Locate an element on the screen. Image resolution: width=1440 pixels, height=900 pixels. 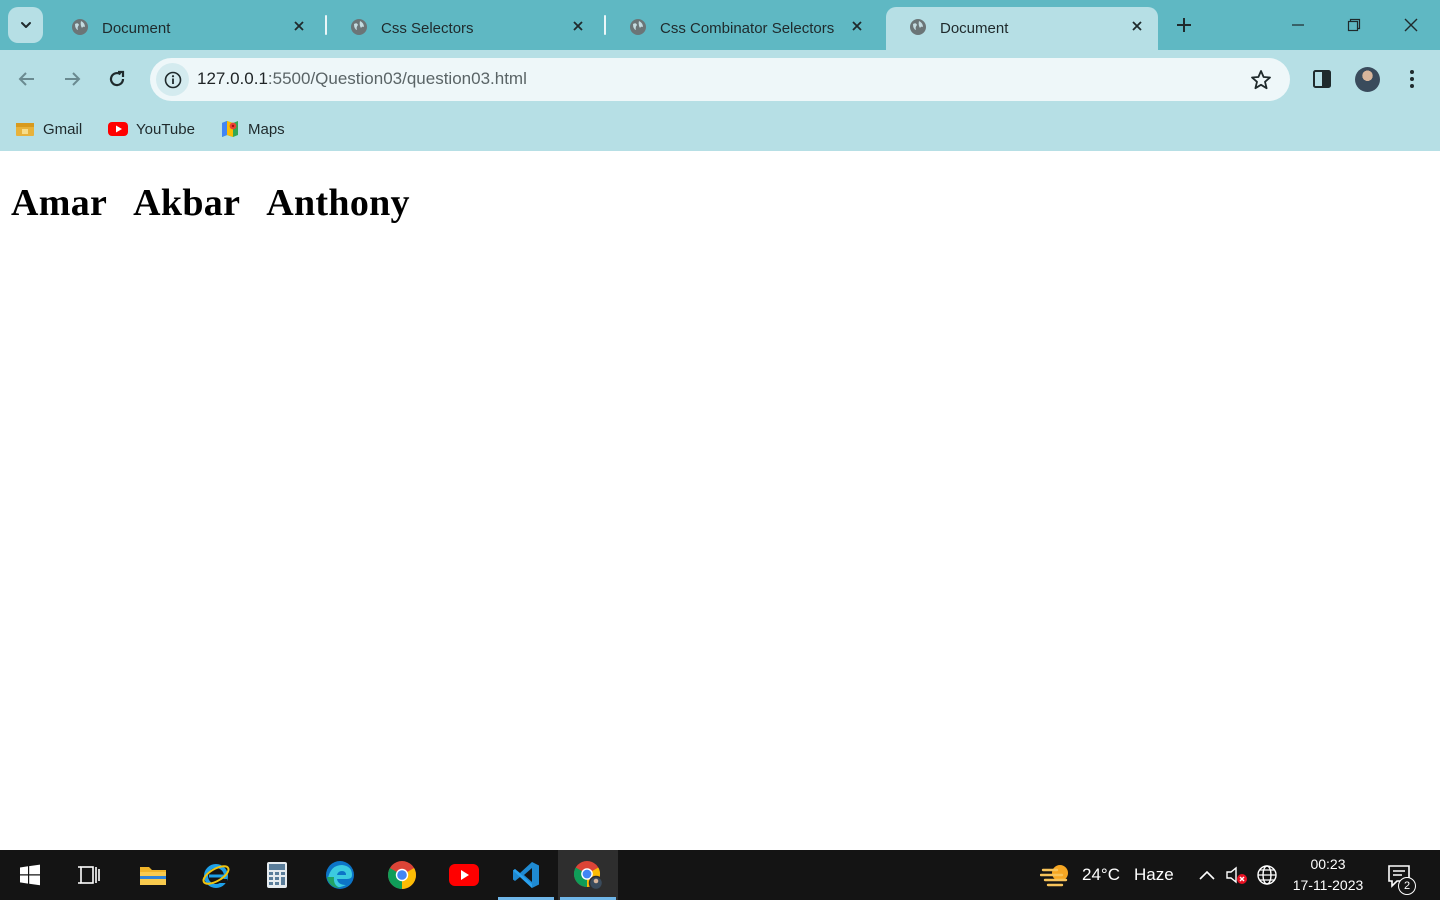
chevron-up-icon is located at coordinates (1207, 875).